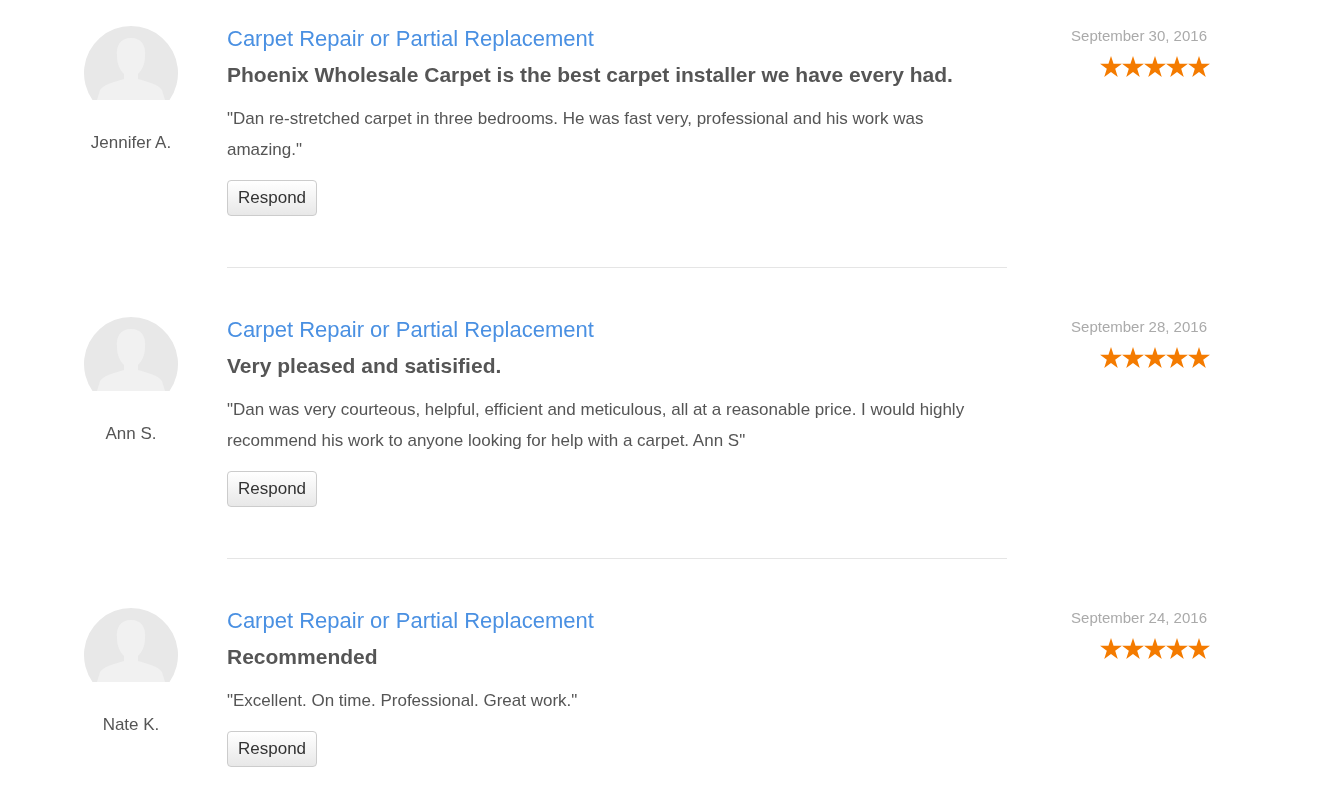 The width and height of the screenshot is (1323, 789). What do you see at coordinates (1139, 327) in the screenshot?
I see `review-date: September 28, 2016` at bounding box center [1139, 327].